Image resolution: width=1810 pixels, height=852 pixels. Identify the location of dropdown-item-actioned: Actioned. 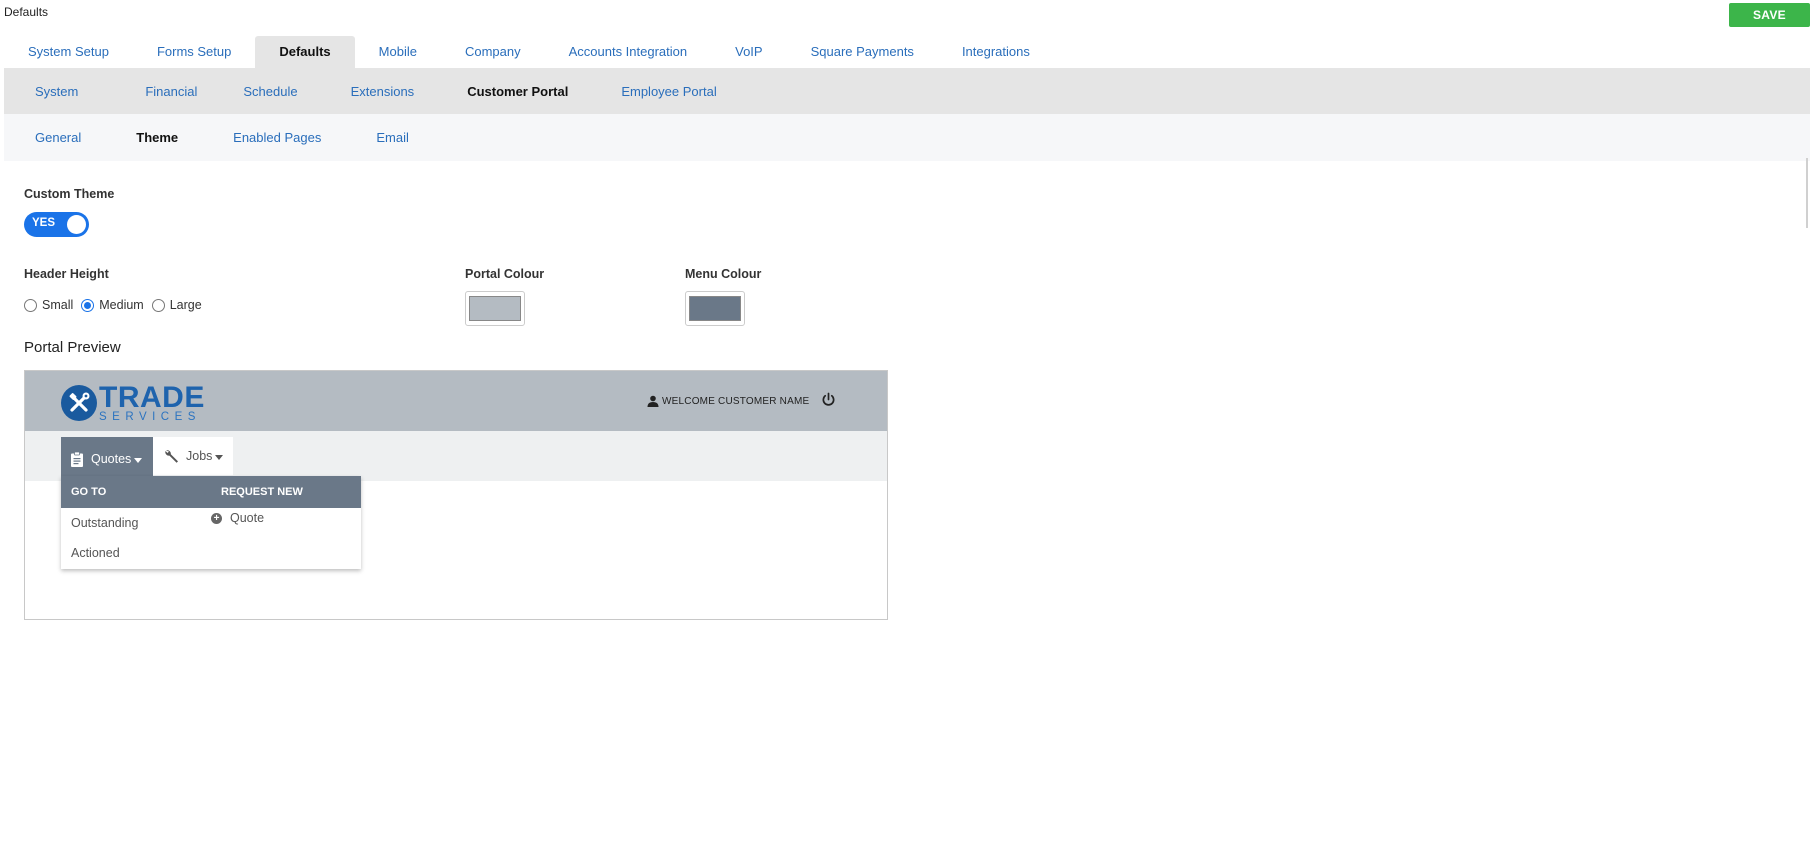
(95, 553).